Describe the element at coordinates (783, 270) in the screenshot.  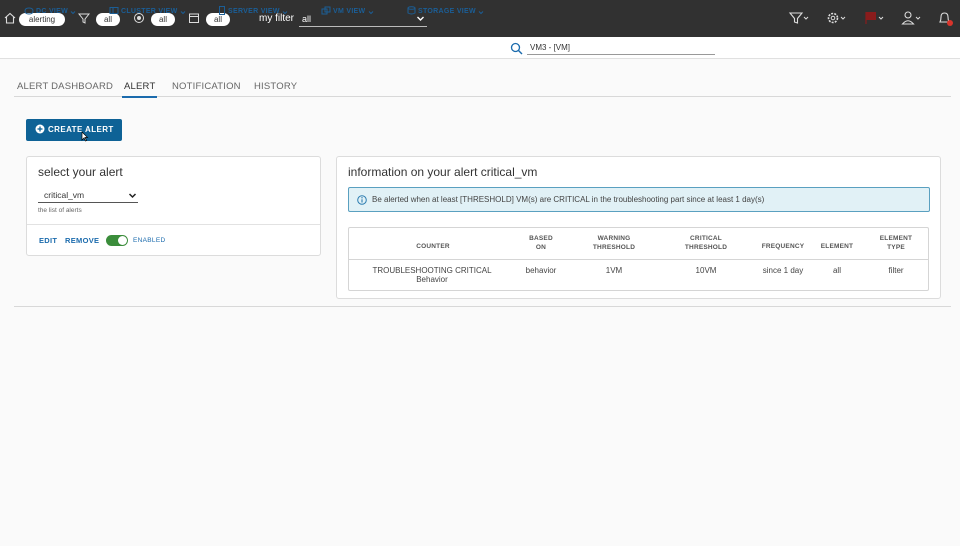
I see `td-frequency: since 1 day` at that location.